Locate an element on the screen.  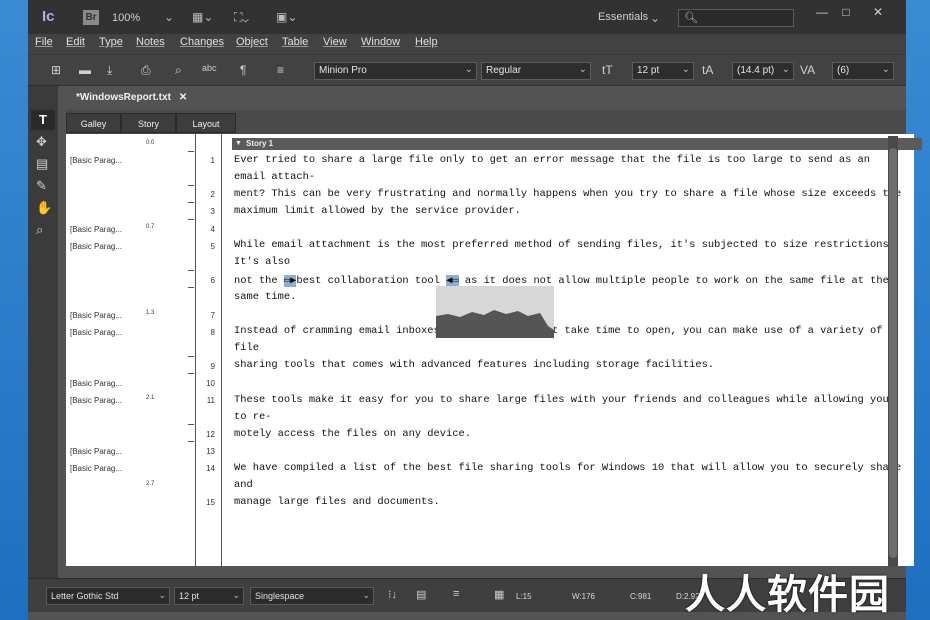
new-icon: ⊞ is located at coordinates (56, 70).